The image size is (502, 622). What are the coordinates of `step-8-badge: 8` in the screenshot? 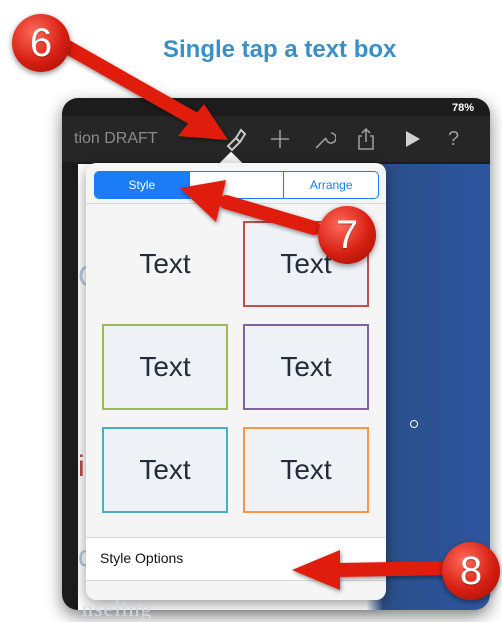 It's located at (471, 571).